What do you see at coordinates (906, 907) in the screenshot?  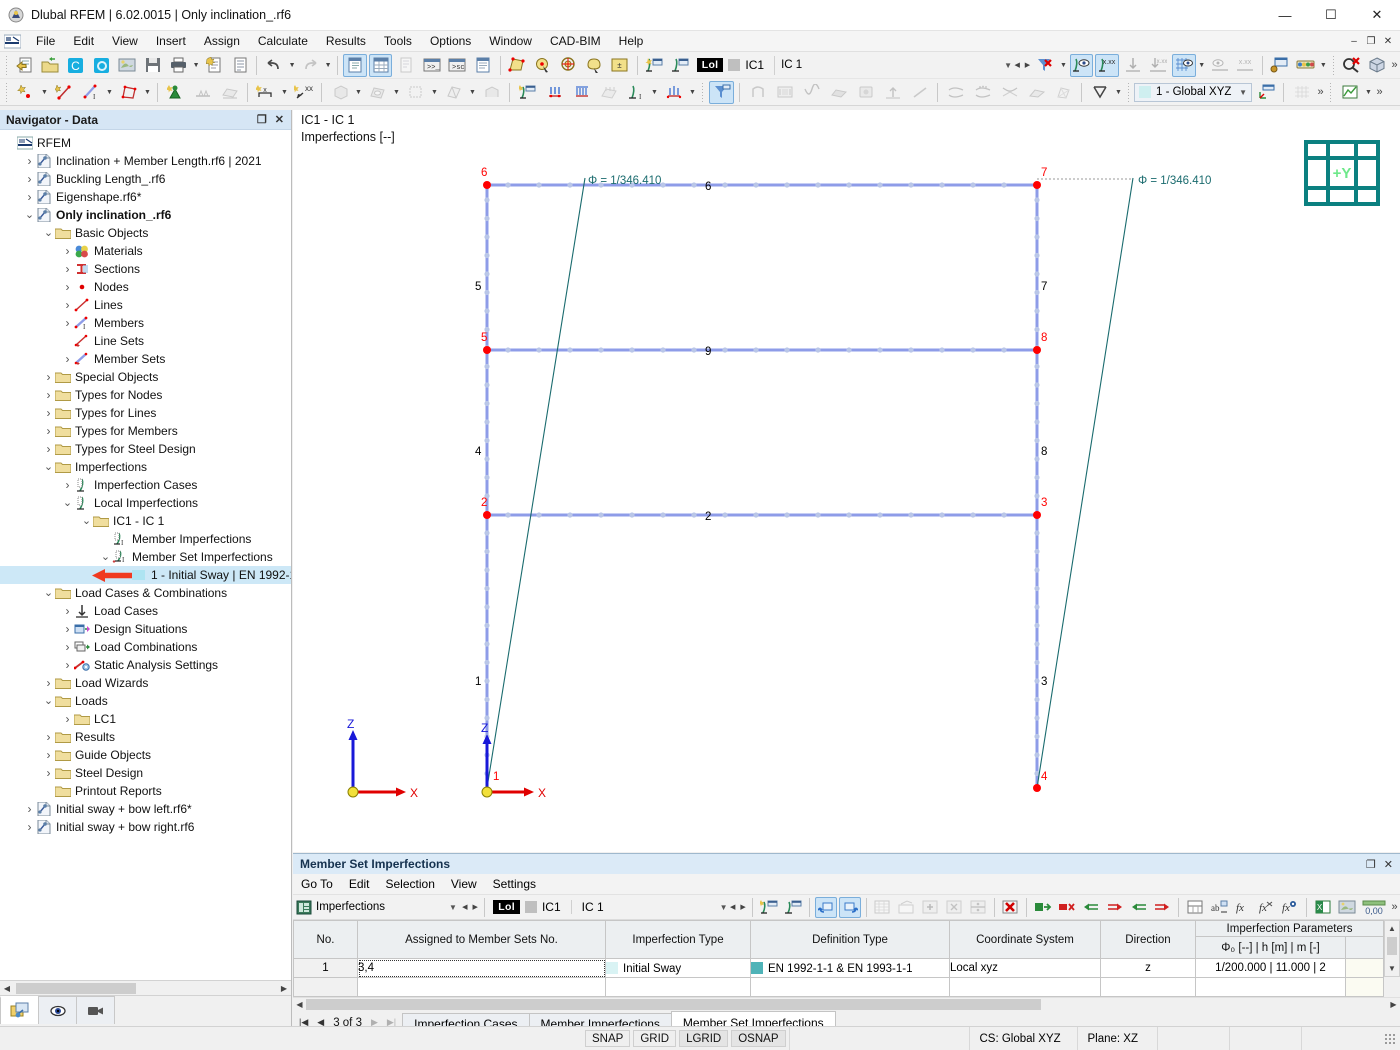 I see `table-diagram-button` at bounding box center [906, 907].